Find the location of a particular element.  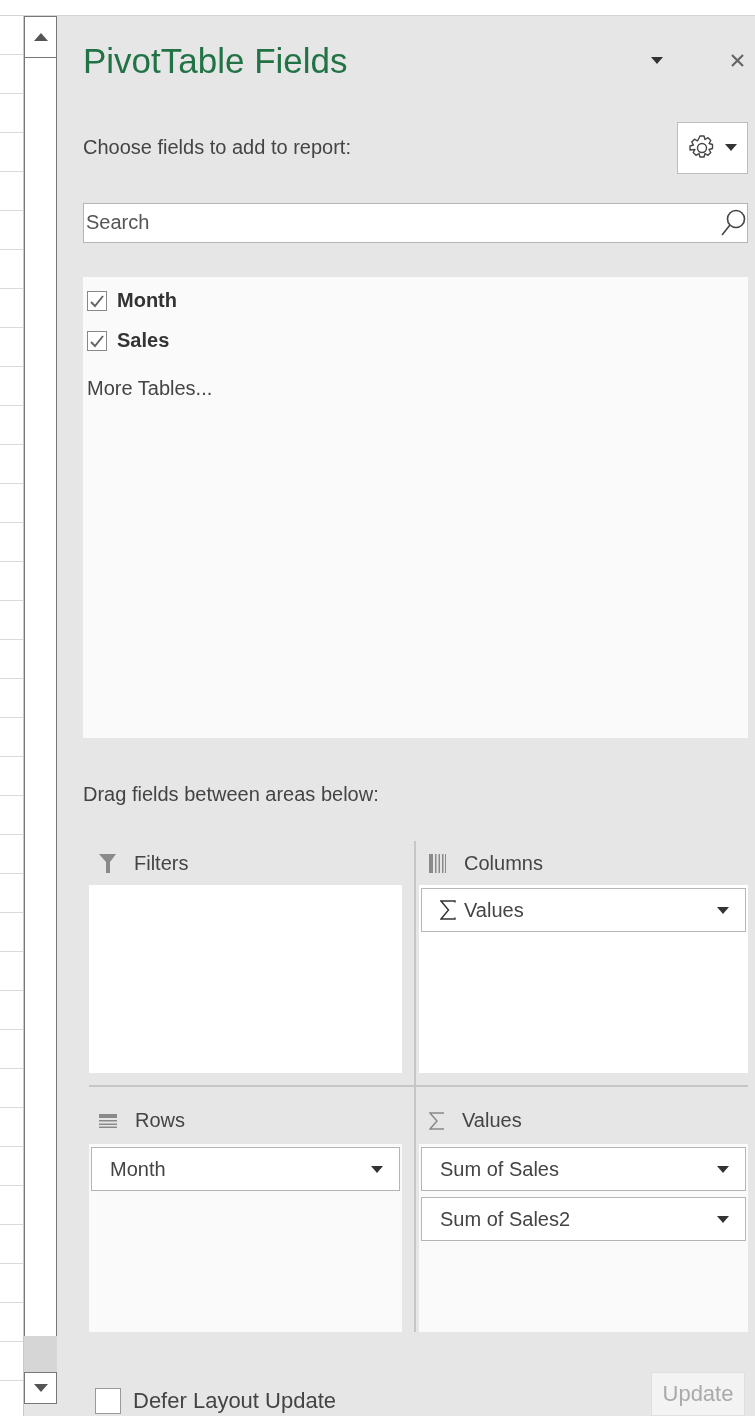

area-title: Values is located at coordinates (492, 1120).